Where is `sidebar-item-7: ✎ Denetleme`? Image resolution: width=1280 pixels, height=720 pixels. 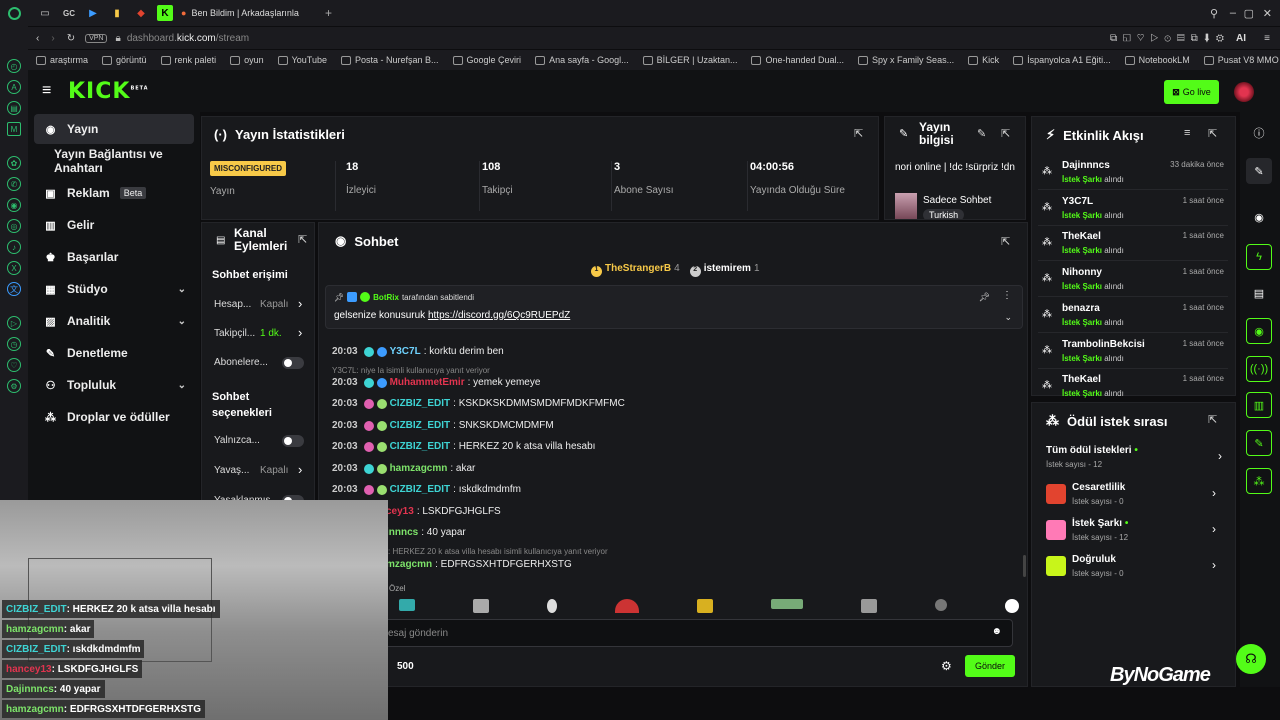
sidebar-item-7: ✎ Denetleme is located at coordinates (114, 353).